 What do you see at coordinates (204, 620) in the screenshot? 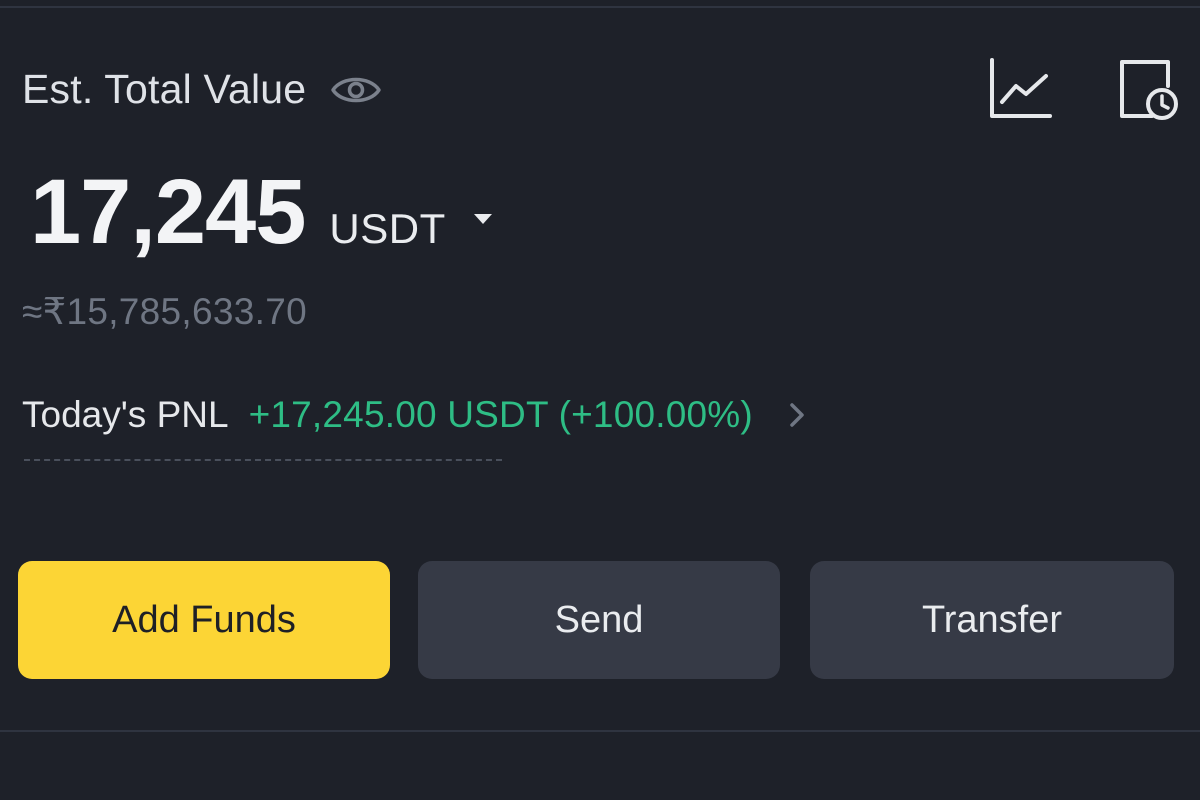
I see `add-funds-button: Add Funds` at bounding box center [204, 620].